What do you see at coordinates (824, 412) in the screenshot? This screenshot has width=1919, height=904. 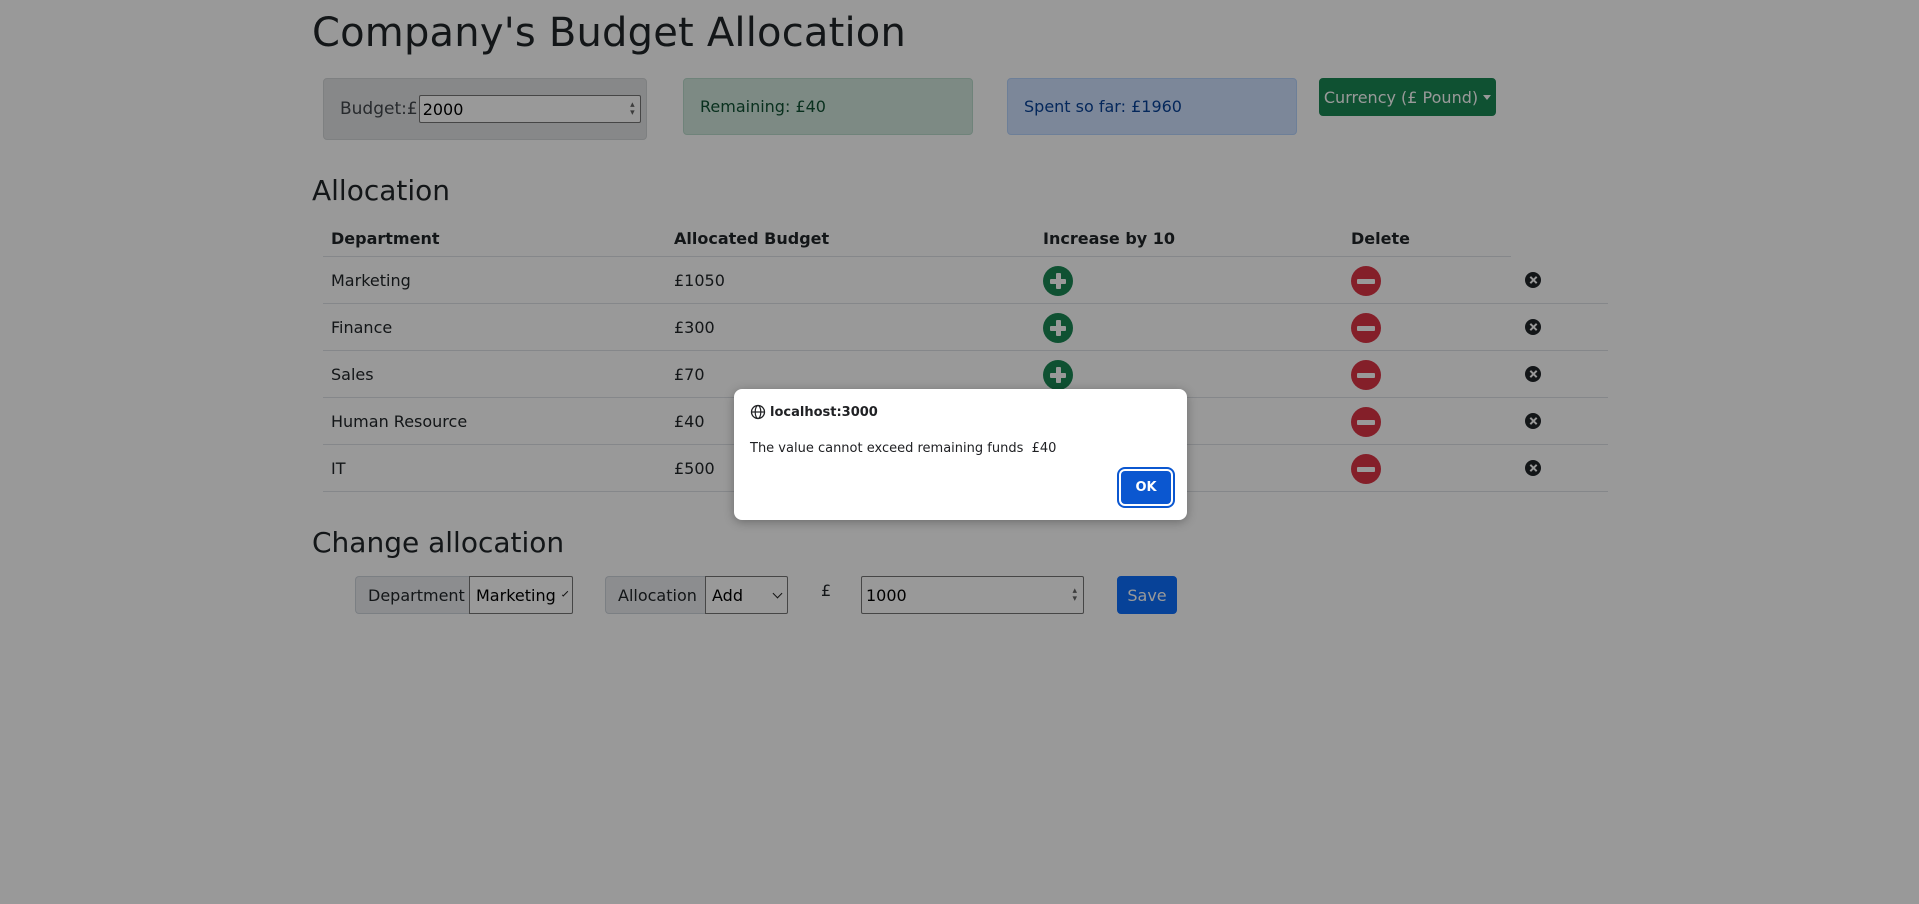 I see `dialog-origin-text: localhost:3000` at bounding box center [824, 412].